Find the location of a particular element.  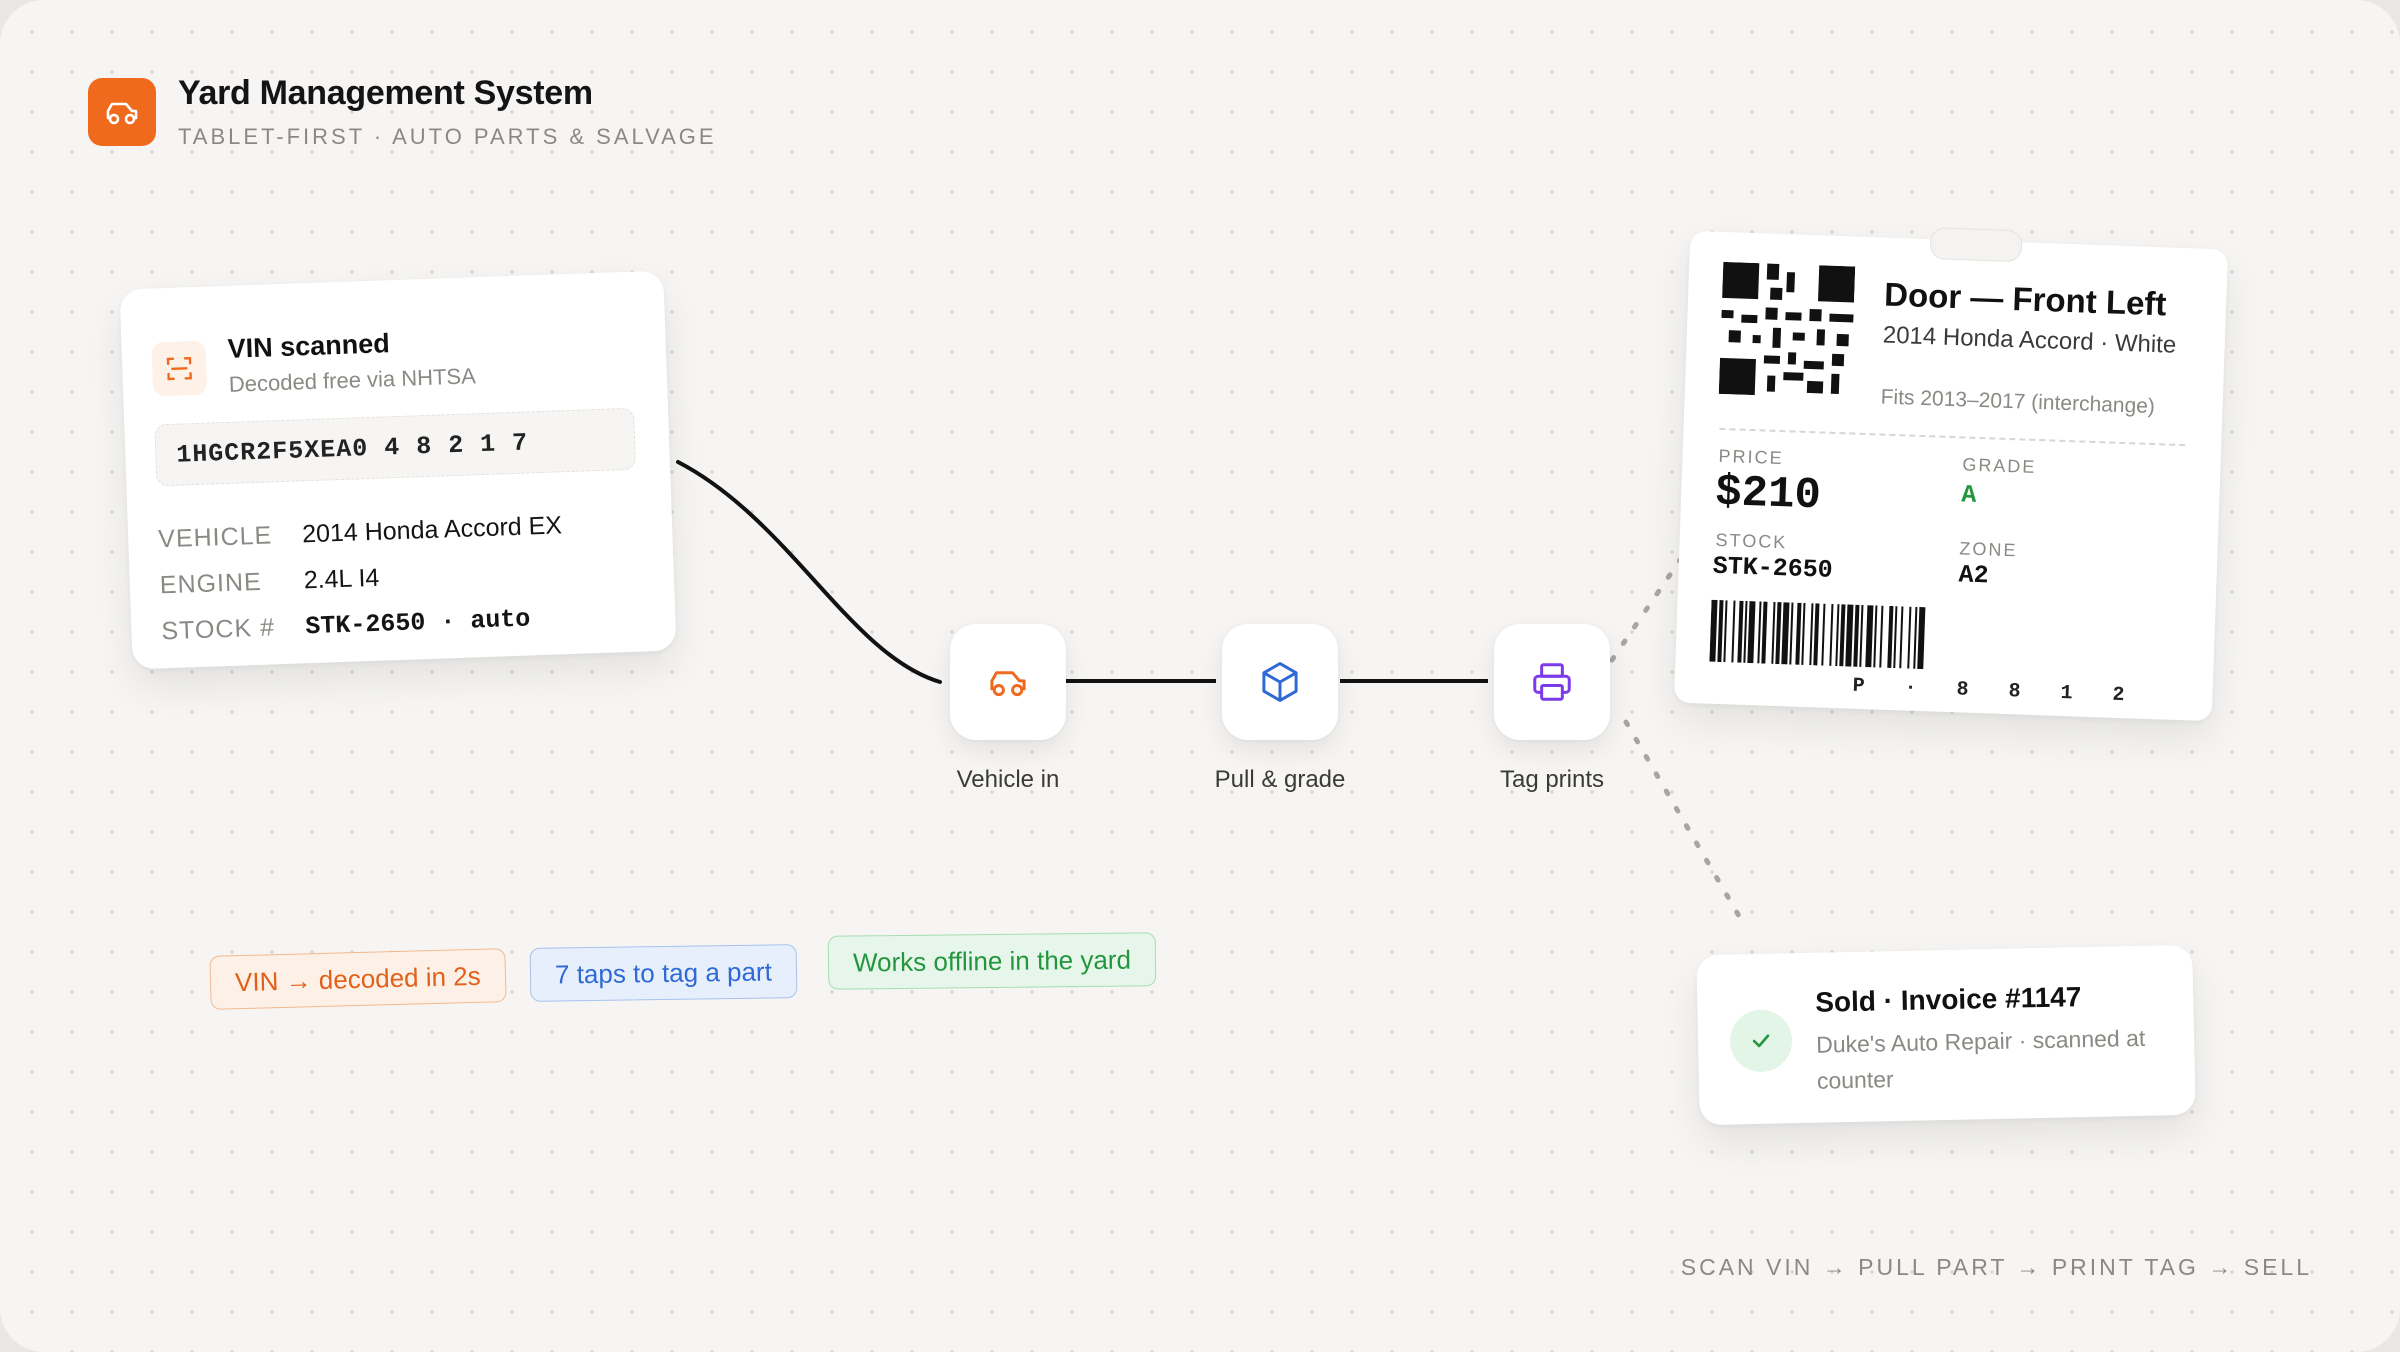

app-logo is located at coordinates (122, 112).